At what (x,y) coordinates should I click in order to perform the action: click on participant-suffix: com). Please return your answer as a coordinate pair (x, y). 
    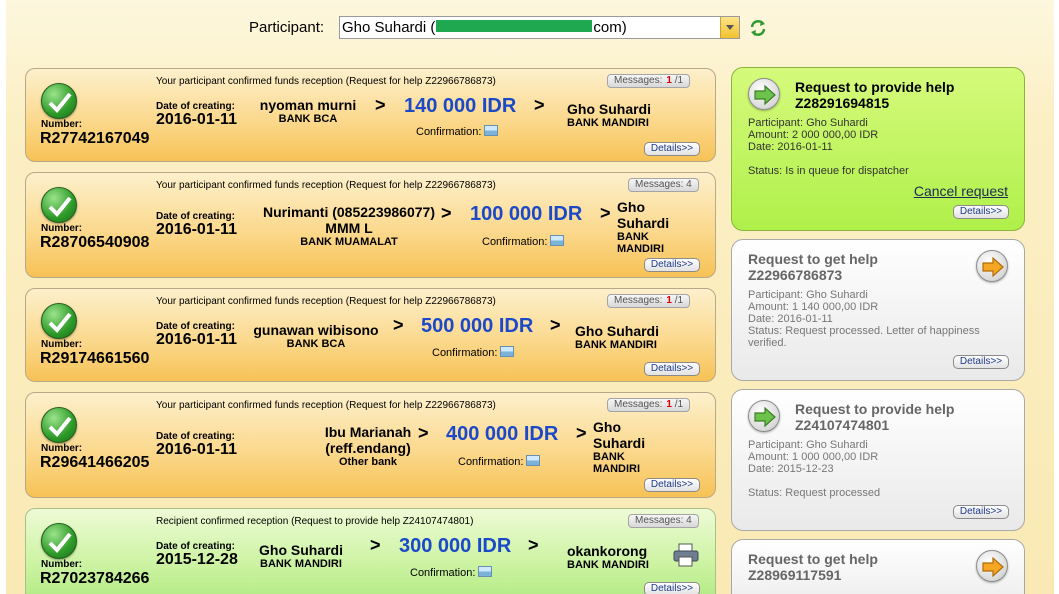
    Looking at the image, I should click on (610, 27).